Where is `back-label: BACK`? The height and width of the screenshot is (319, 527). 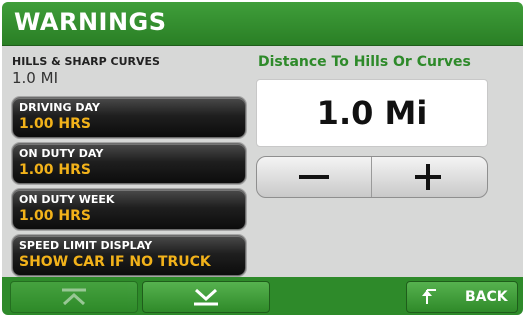
back-label: BACK is located at coordinates (486, 297).